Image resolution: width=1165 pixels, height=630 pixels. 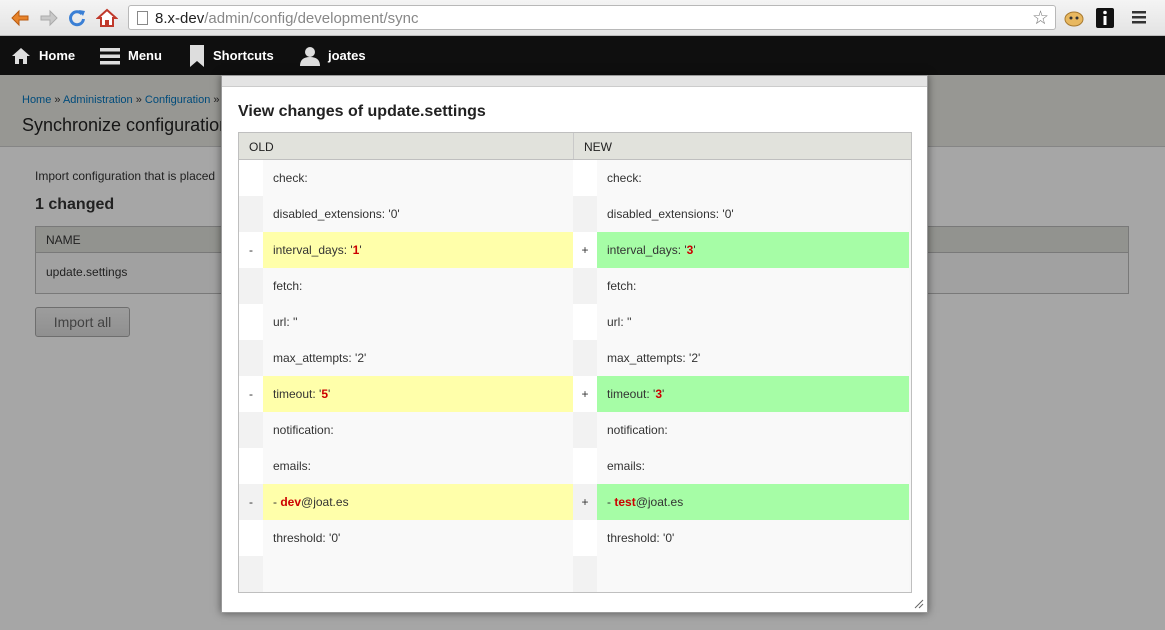 I want to click on old-line-text: notification:, so click(x=303, y=430).